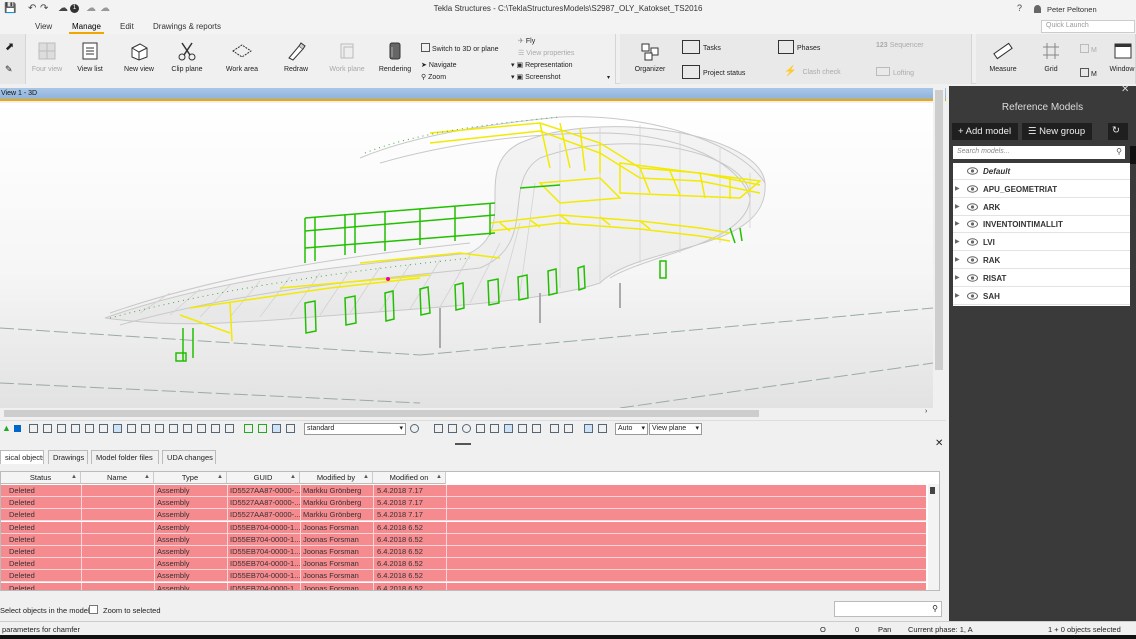 The height and width of the screenshot is (639, 1136). Describe the element at coordinates (939, 230) in the screenshot. I see `vertical-scroll-thumb` at that location.